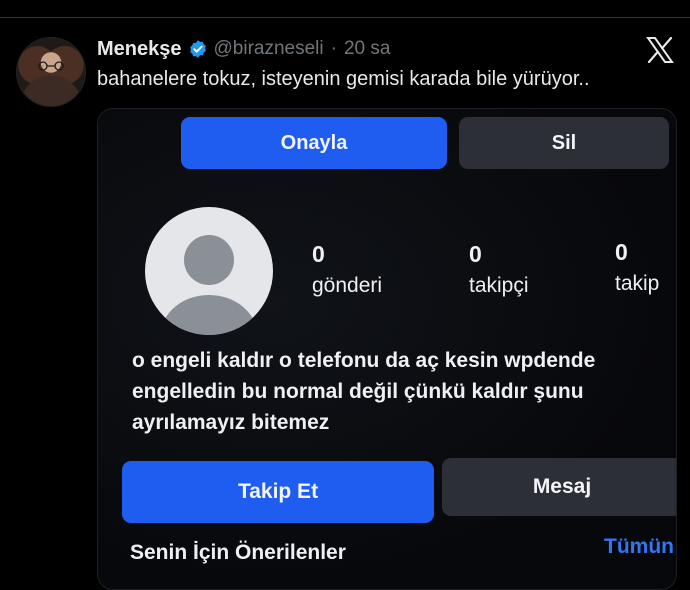  Describe the element at coordinates (347, 285) in the screenshot. I see `stat-posts-label: gönderi` at that location.